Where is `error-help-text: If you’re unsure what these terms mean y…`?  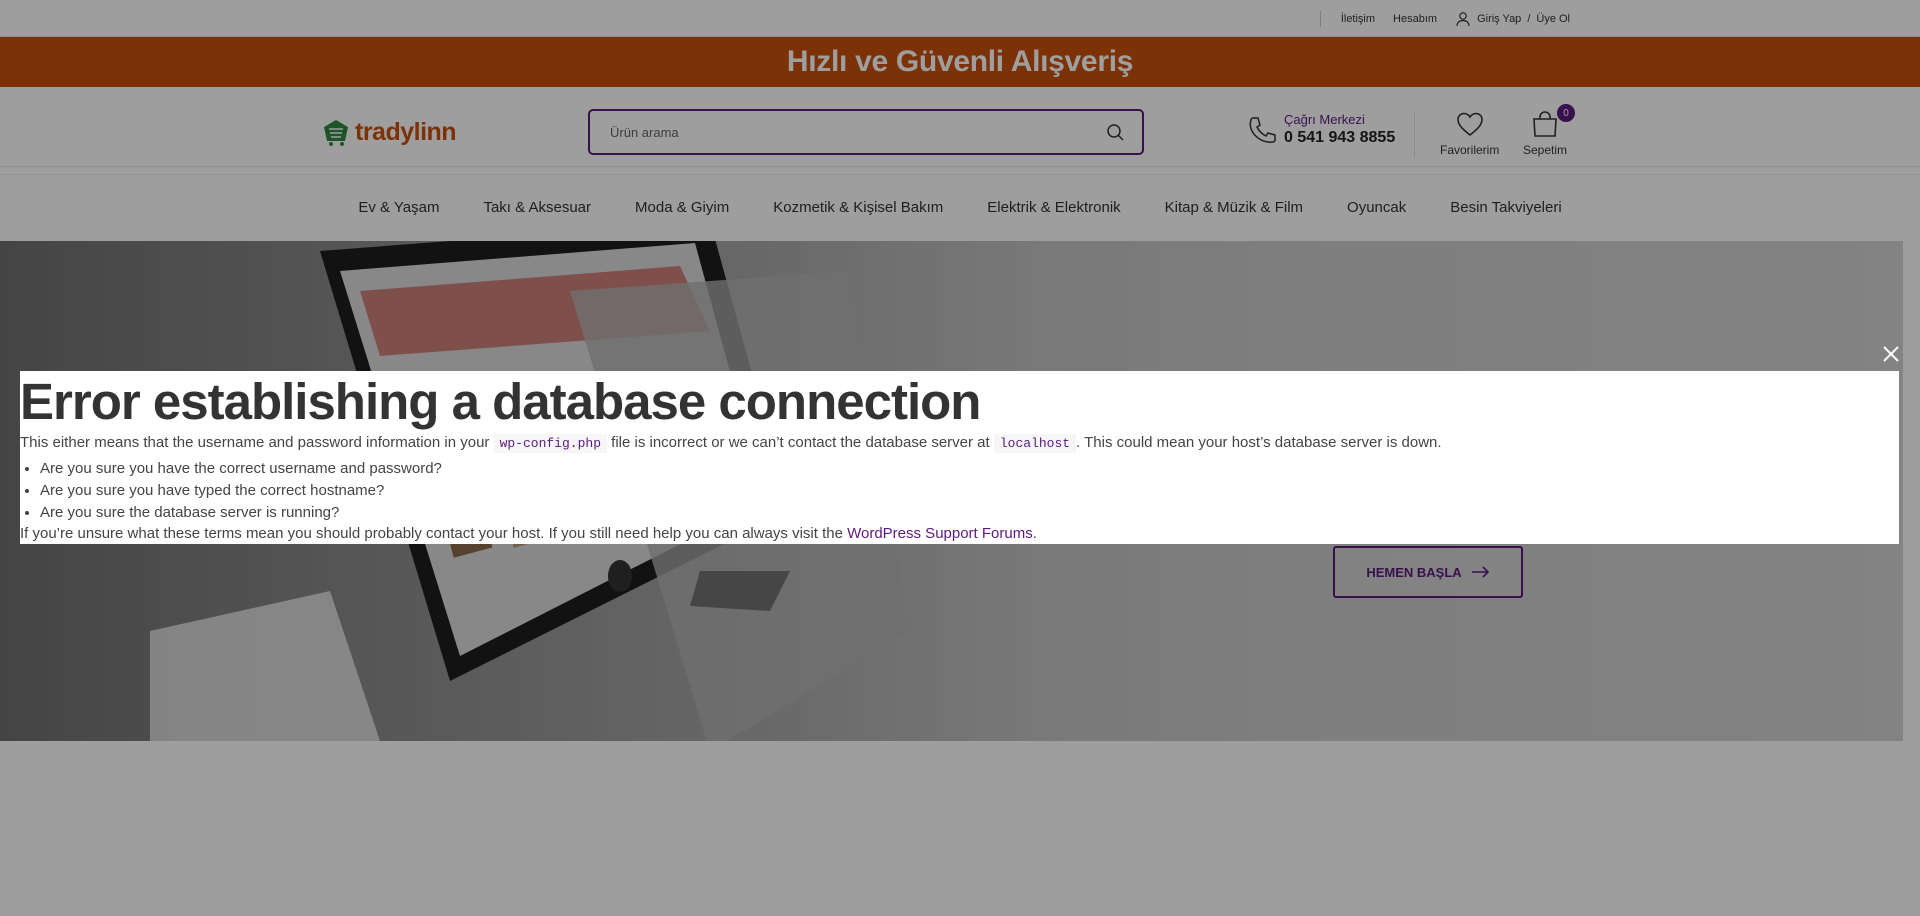 error-help-text: If you’re unsure what these terms mean y… is located at coordinates (959, 534).